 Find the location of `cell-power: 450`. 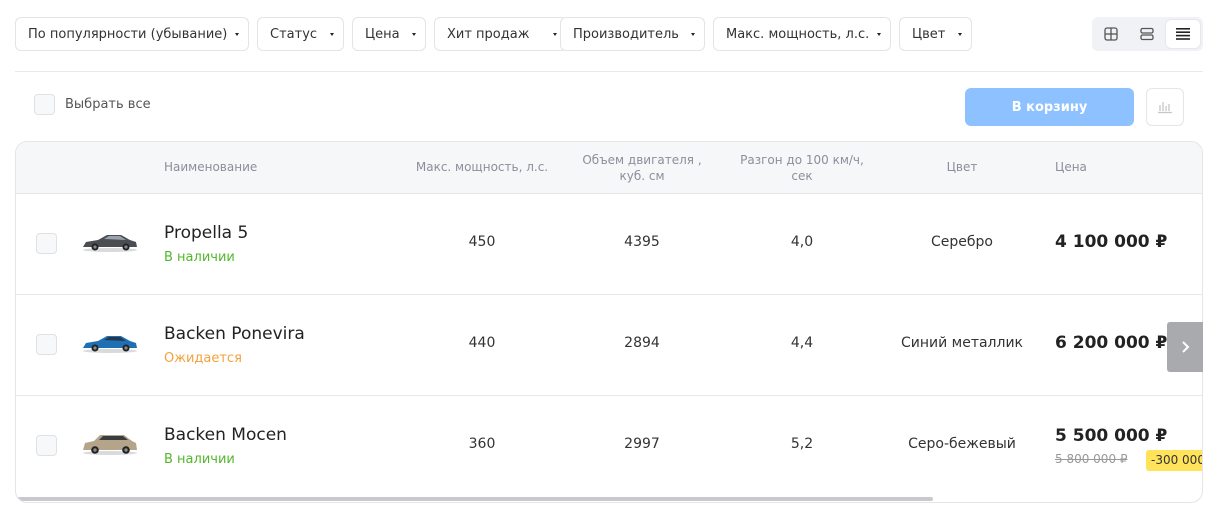

cell-power: 450 is located at coordinates (482, 242).